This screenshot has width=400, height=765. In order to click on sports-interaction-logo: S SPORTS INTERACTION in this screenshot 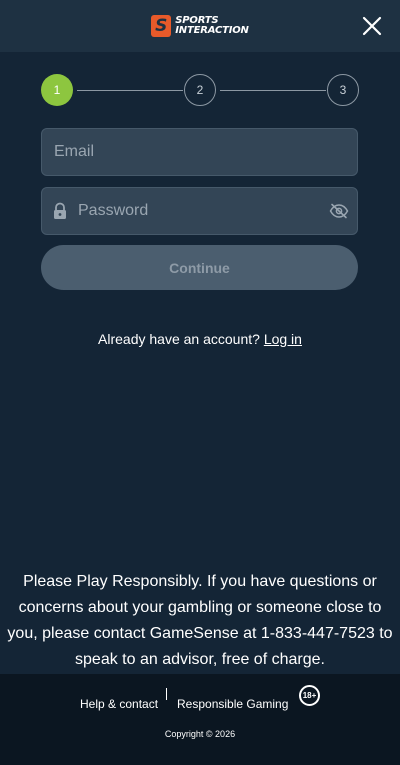, I will do `click(200, 26)`.